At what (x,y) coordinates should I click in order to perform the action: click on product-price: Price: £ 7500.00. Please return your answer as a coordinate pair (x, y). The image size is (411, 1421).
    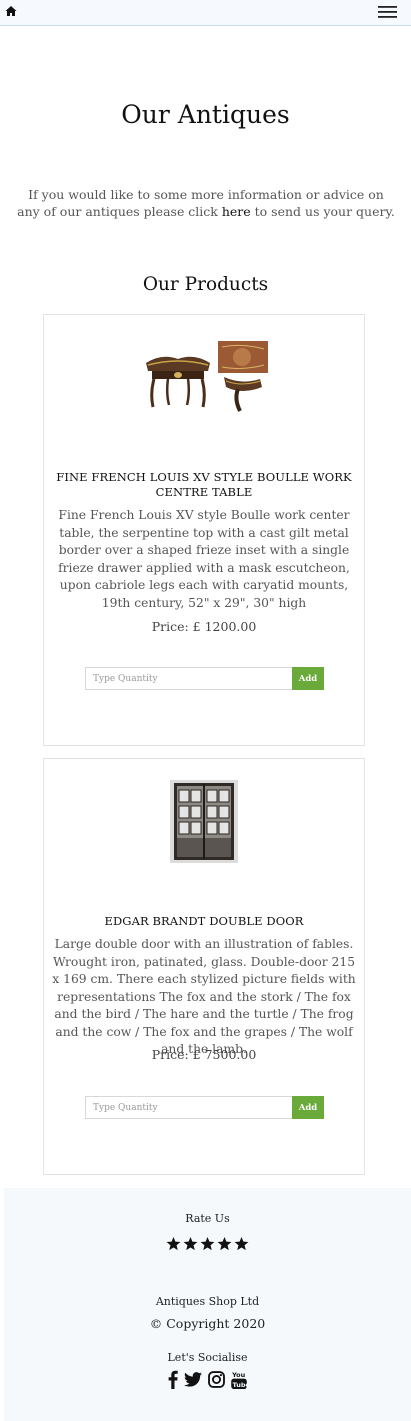
    Looking at the image, I should click on (204, 1054).